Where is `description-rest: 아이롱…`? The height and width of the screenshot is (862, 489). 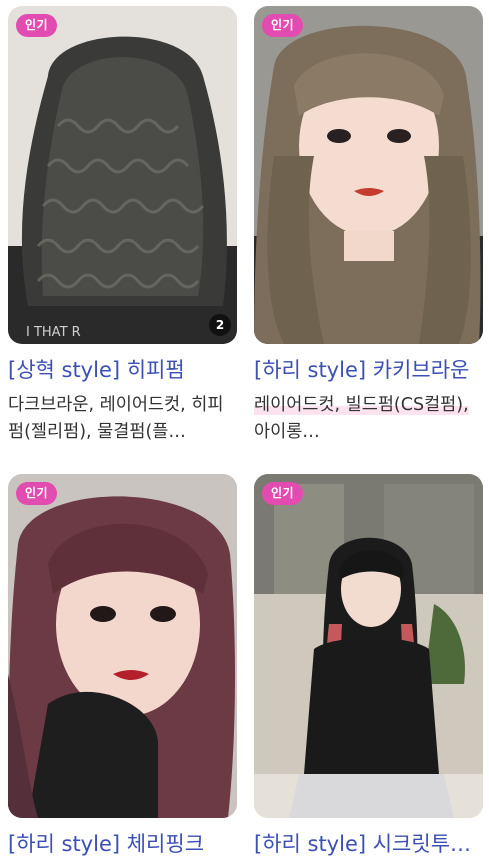 description-rest: 아이롱… is located at coordinates (287, 432).